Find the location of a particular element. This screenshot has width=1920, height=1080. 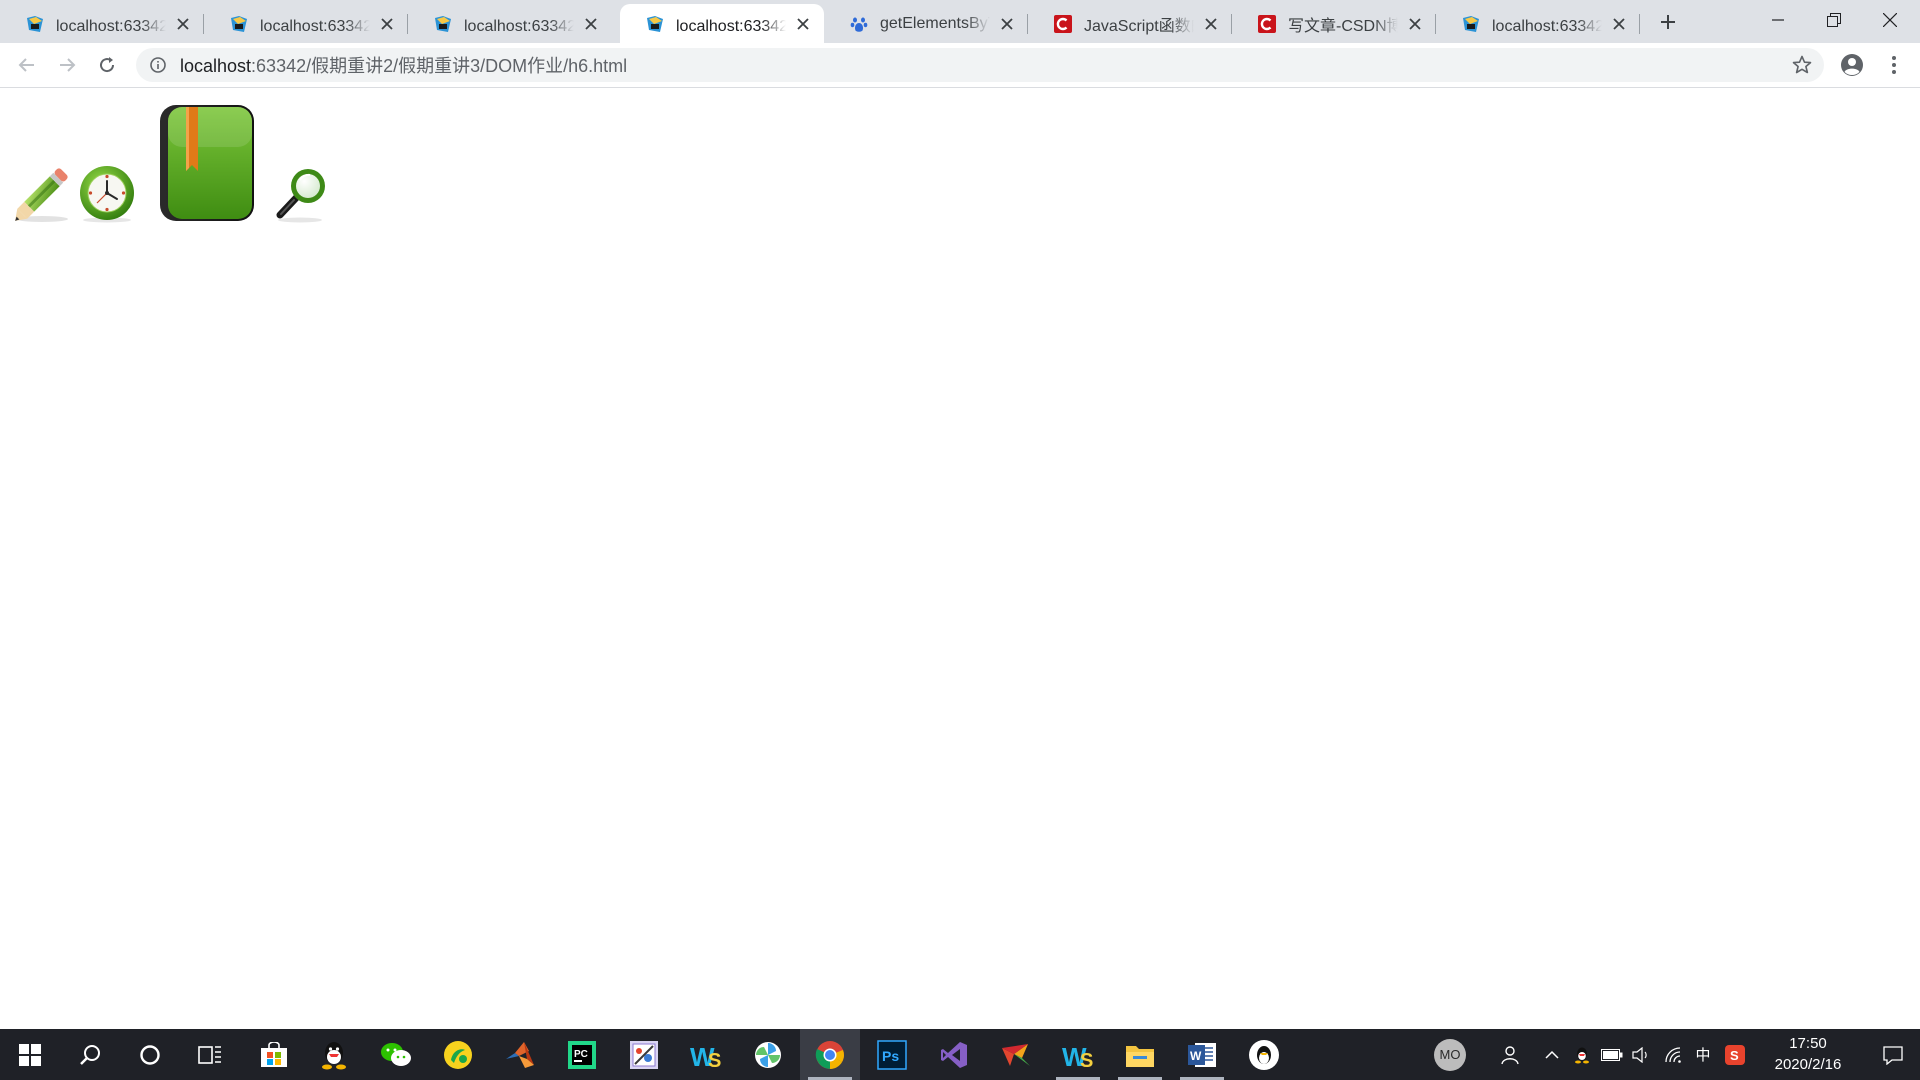

csdn-icon is located at coordinates (1063, 23).